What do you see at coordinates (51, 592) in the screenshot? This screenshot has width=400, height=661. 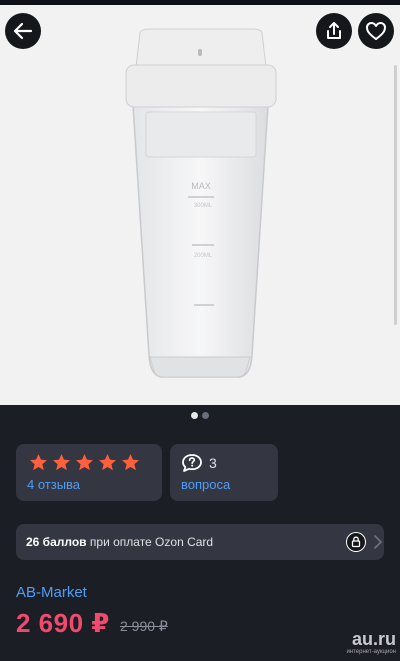 I see `seller-link: AB-Market` at bounding box center [51, 592].